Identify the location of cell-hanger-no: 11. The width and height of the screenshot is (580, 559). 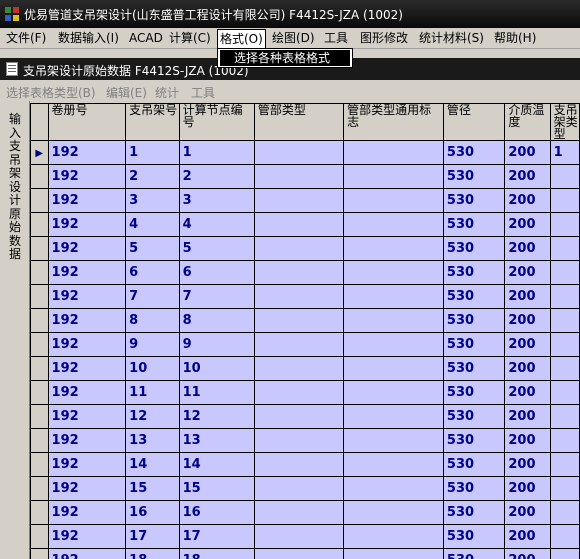
(152, 392).